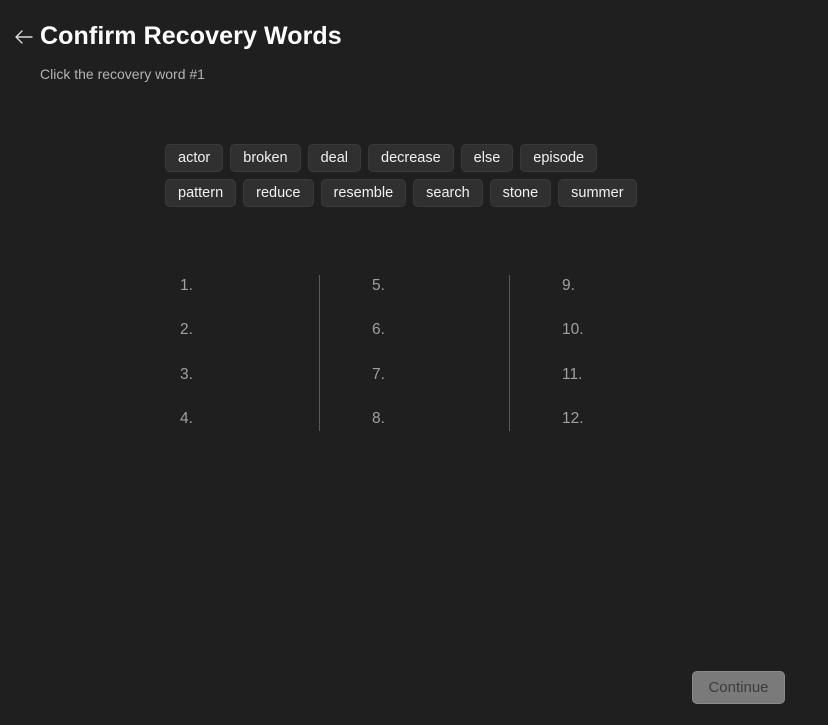 The height and width of the screenshot is (725, 828). I want to click on word-chip: actor, so click(194, 158).